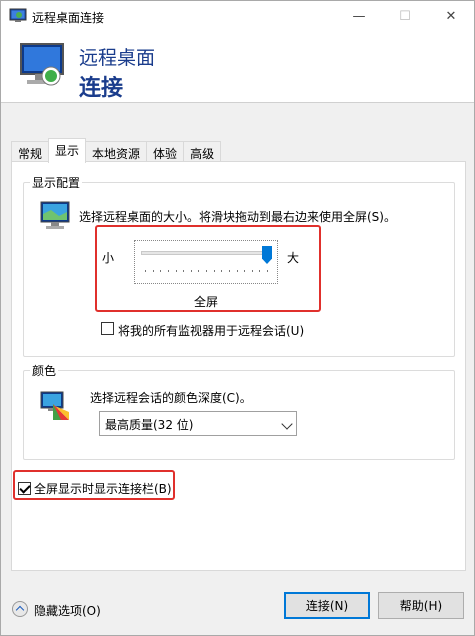 This screenshot has width=475, height=636. I want to click on chevron-down-icon, so click(287, 424).